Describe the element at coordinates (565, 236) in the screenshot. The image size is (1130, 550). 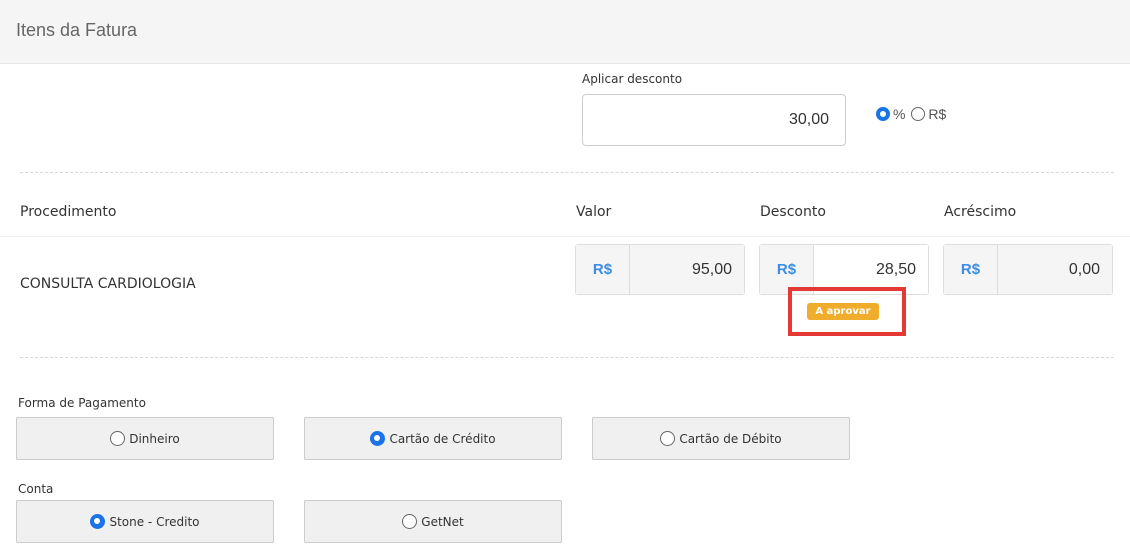
I see `table-row-divider` at that location.